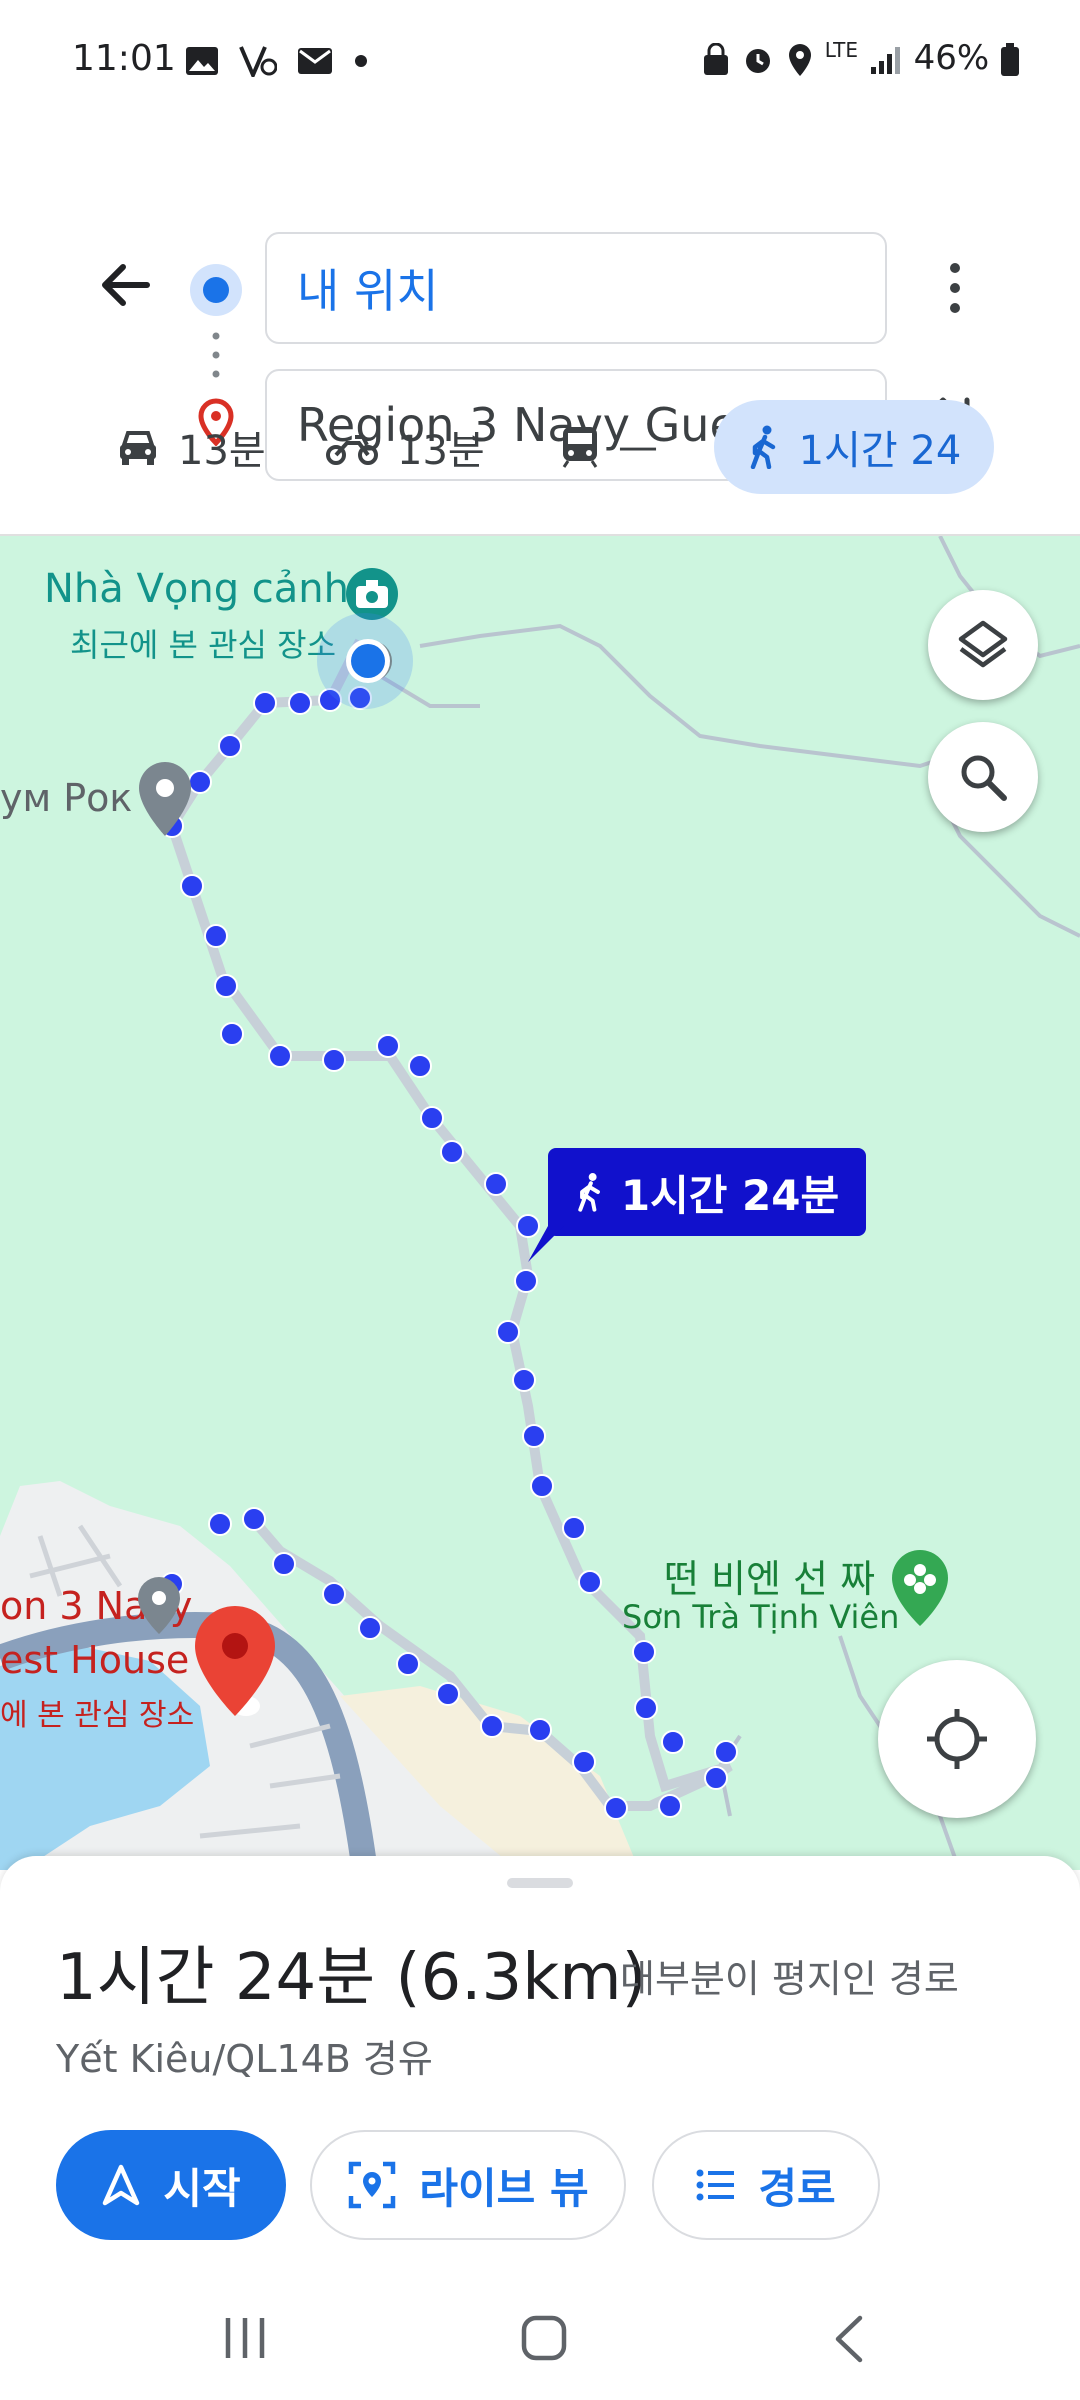 This screenshot has width=1080, height=2400. Describe the element at coordinates (352, 450) in the screenshot. I see `motorcycle-icon` at that location.